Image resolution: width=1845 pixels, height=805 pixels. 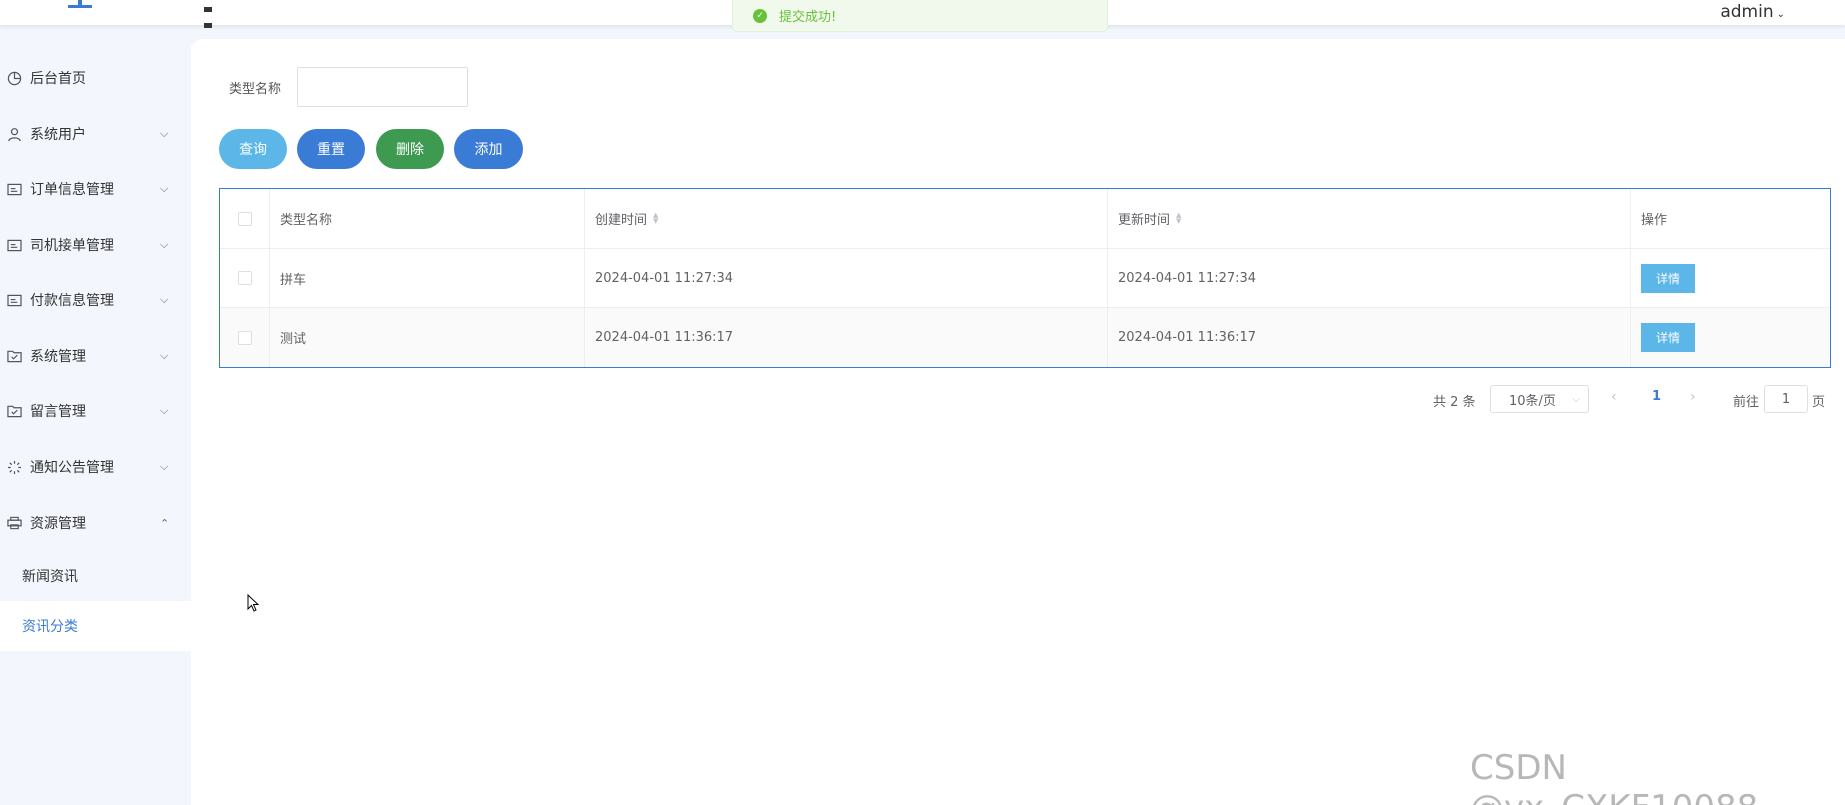 What do you see at coordinates (1187, 337) in the screenshot?
I see `cell-updated: 2024-04-01 11:36:17` at bounding box center [1187, 337].